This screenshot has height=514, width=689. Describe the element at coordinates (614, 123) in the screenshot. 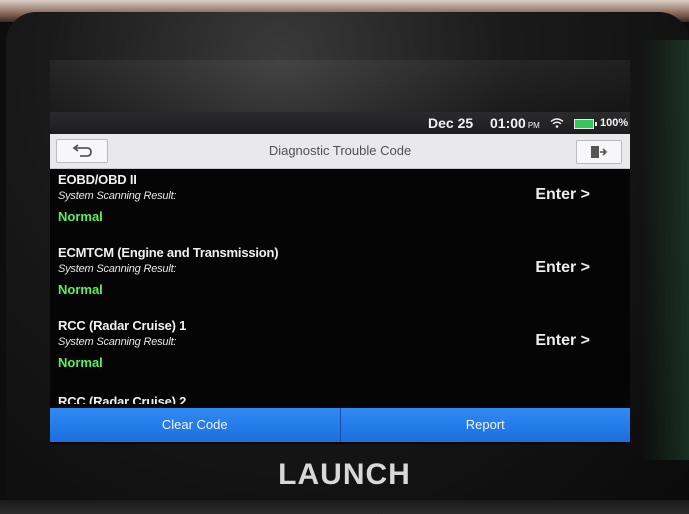

I see `battery-percent: 100%` at that location.